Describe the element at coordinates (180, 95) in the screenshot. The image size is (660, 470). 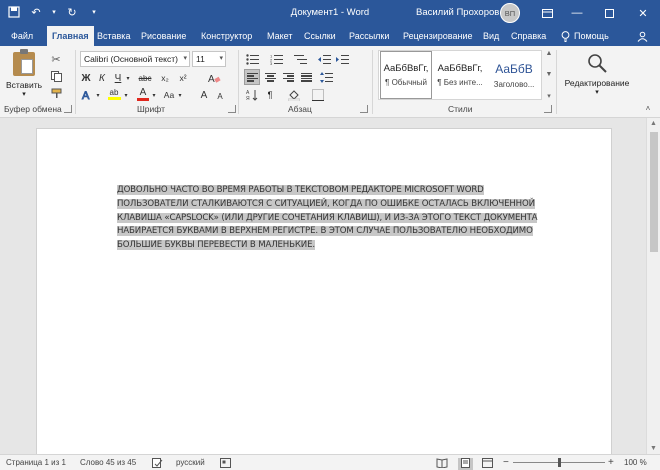
I see `change-case-dropdown-icon: ▾` at that location.